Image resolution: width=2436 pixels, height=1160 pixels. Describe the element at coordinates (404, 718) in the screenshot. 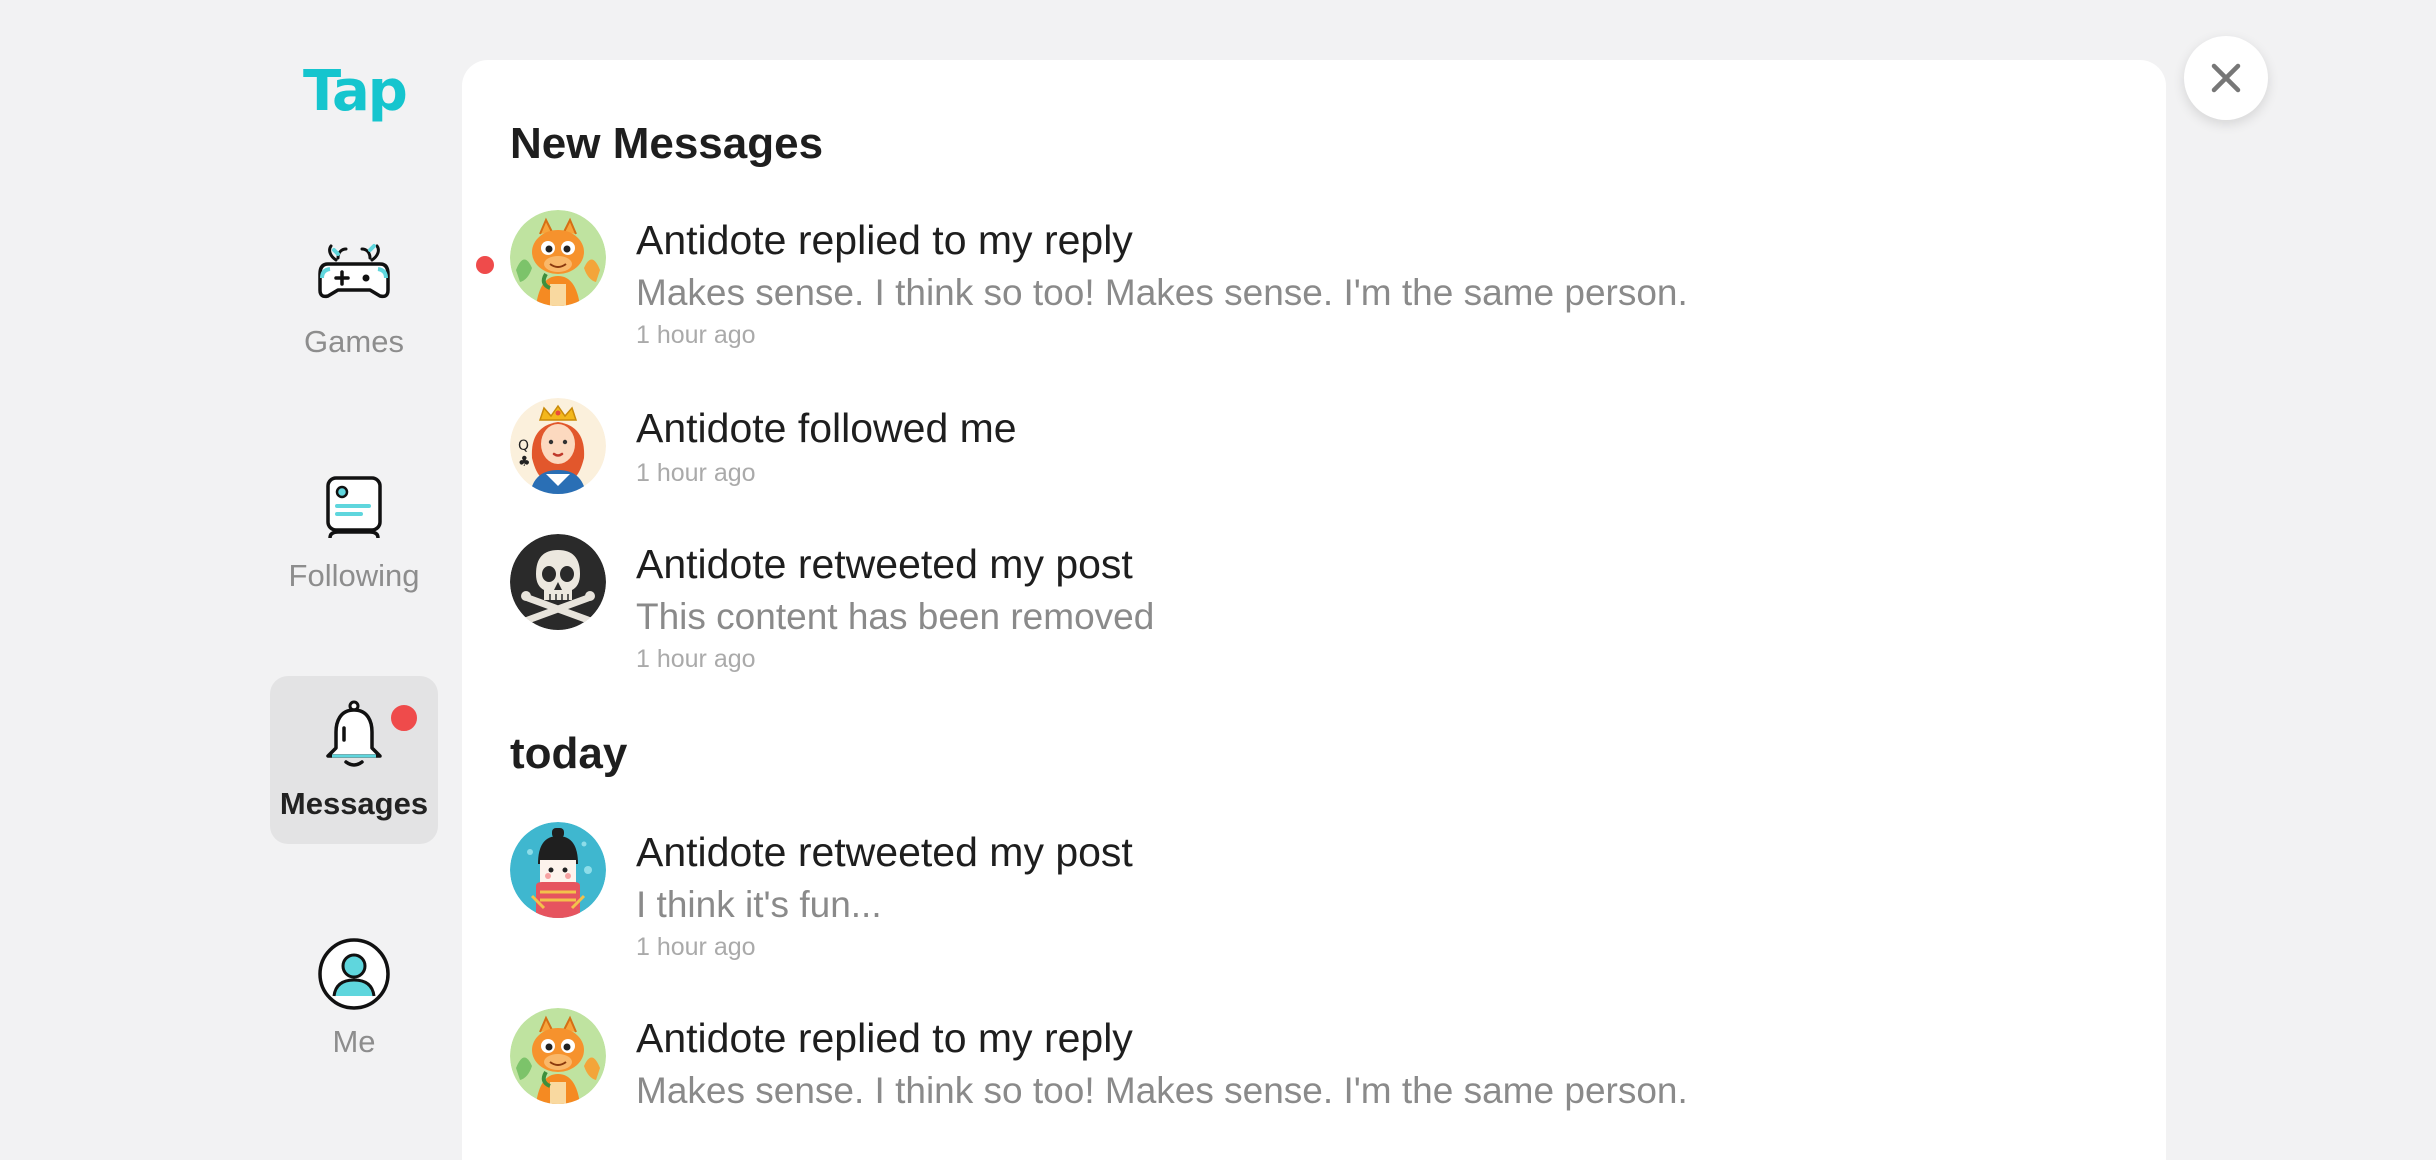

I see `unread-badge` at that location.